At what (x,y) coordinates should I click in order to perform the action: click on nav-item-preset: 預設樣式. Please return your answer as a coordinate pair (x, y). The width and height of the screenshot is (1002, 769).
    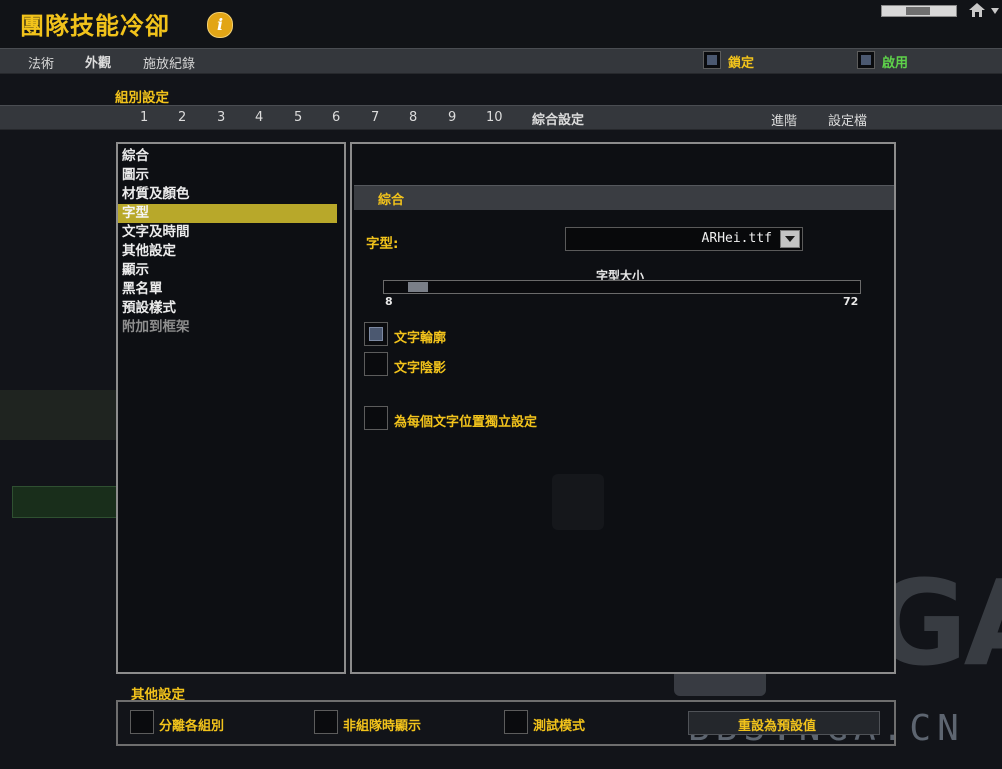
    Looking at the image, I should click on (231, 308).